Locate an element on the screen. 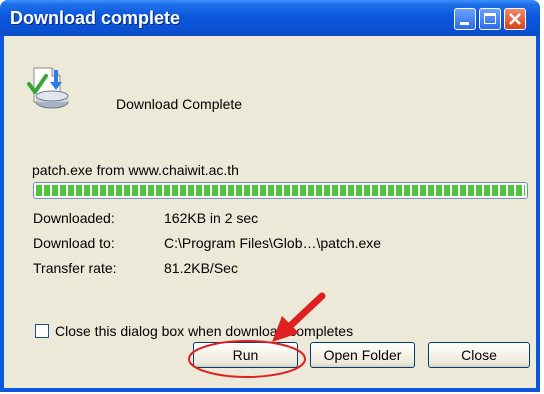 This screenshot has height=394, width=544. progress-bar is located at coordinates (280, 190).